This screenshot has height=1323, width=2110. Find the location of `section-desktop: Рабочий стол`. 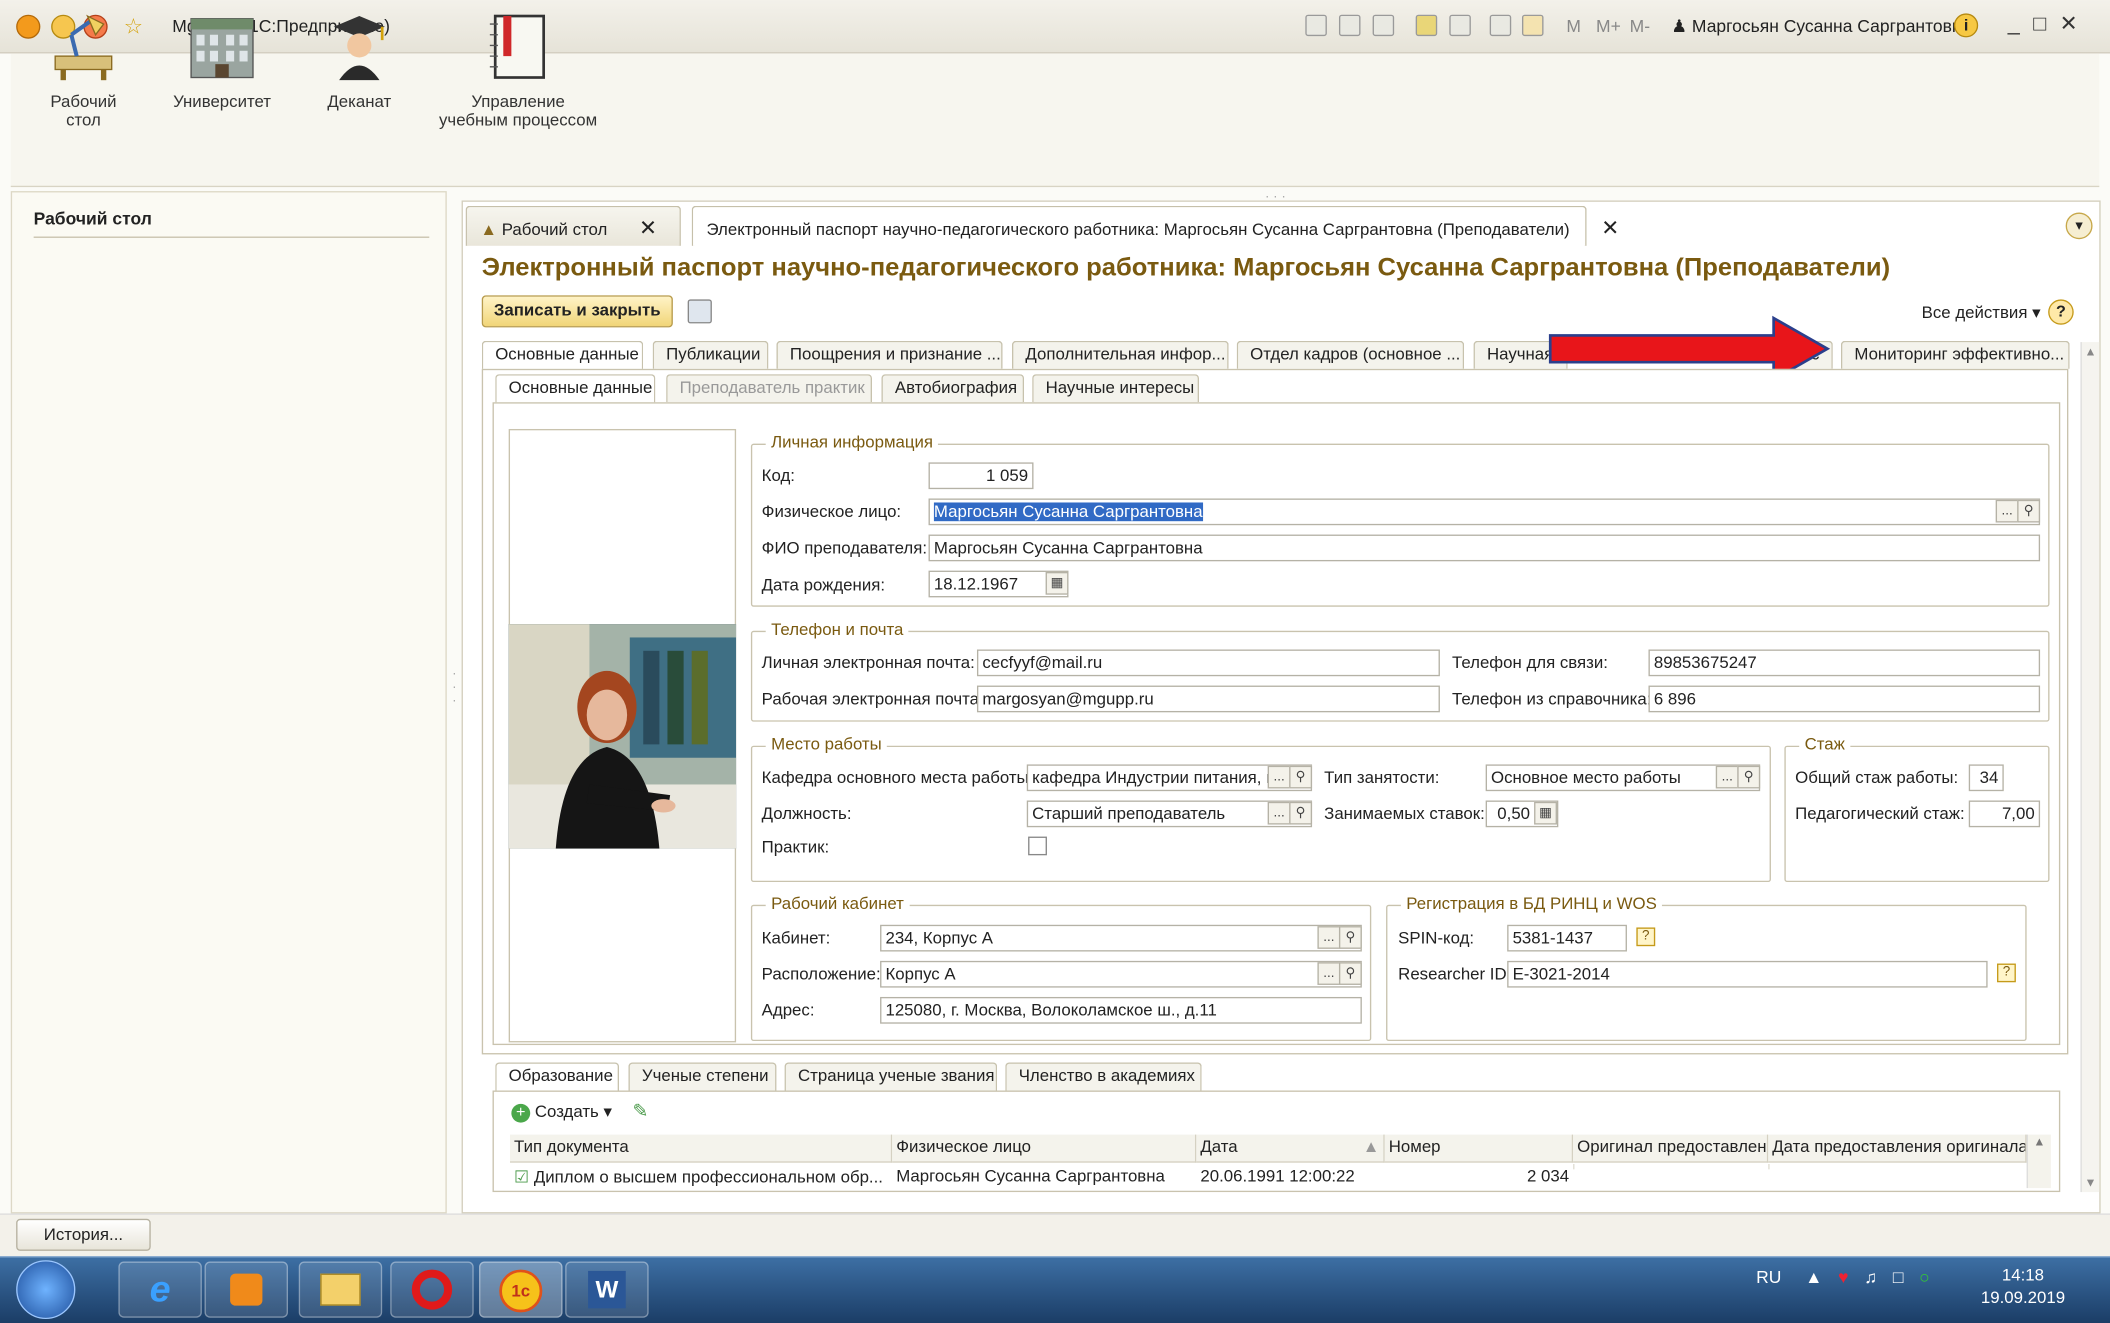

section-desktop: Рабочий стол is located at coordinates (84, 70).